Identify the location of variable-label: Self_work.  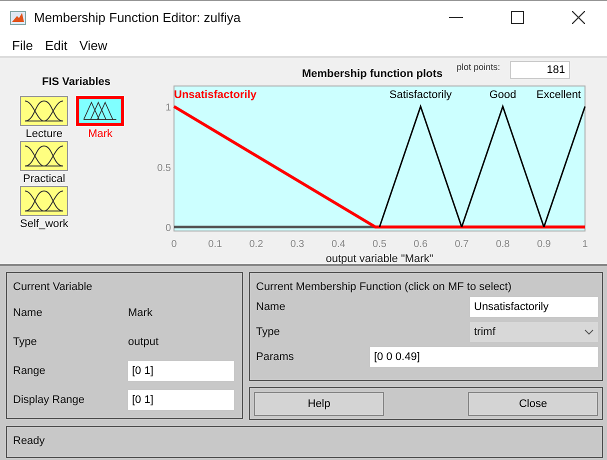
(44, 224).